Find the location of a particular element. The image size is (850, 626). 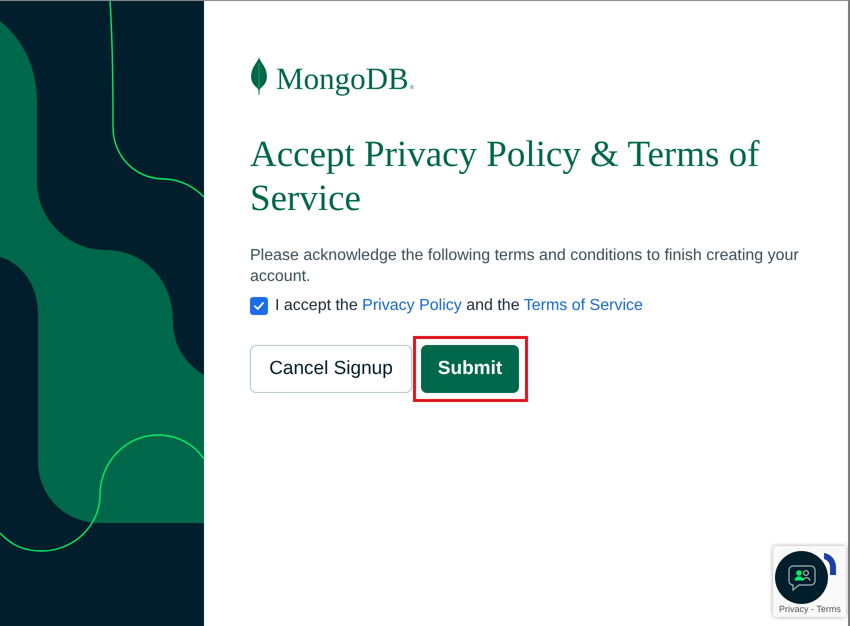

instructions-text: Please acknowledge the following terms and conditions to finish creating your account. is located at coordinates (525, 266).